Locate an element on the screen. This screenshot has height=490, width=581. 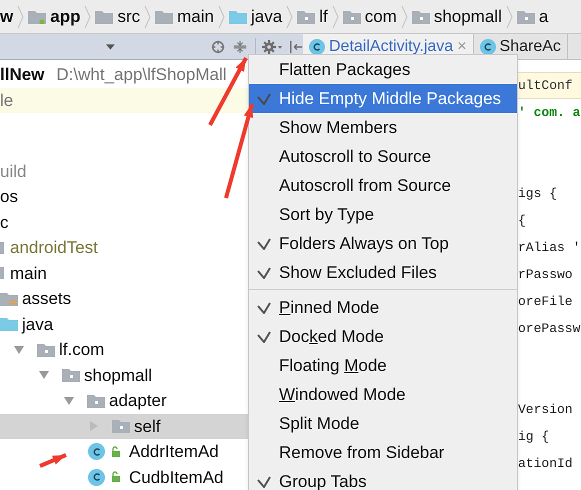
breadcrumb-item: main is located at coordinates (195, 17).